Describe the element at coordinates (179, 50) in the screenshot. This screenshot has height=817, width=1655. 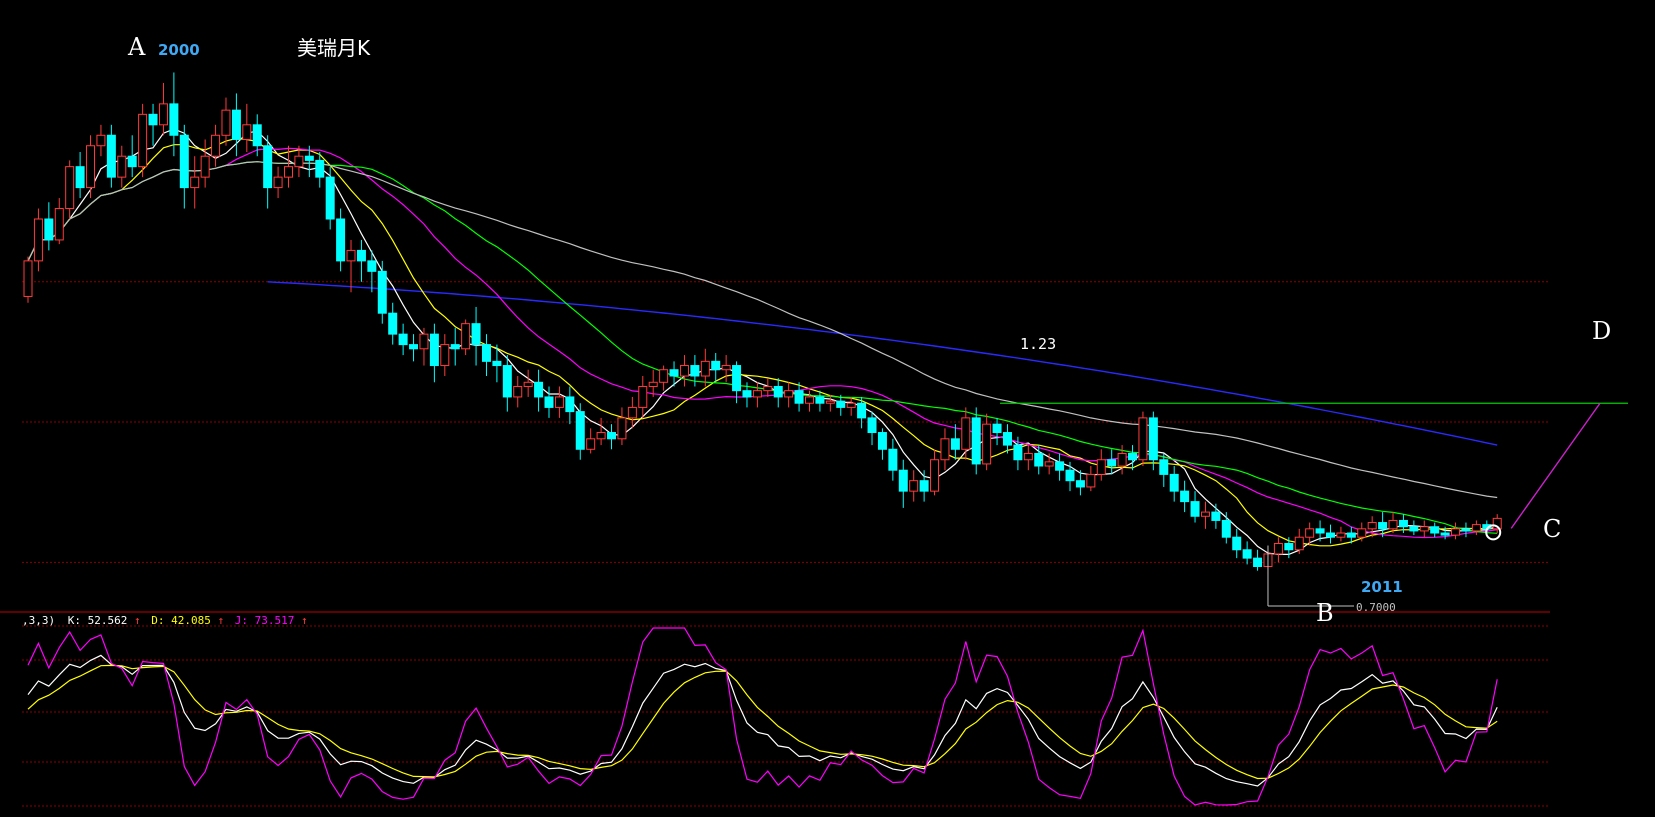
I see `label-year-2000: 2000` at that location.